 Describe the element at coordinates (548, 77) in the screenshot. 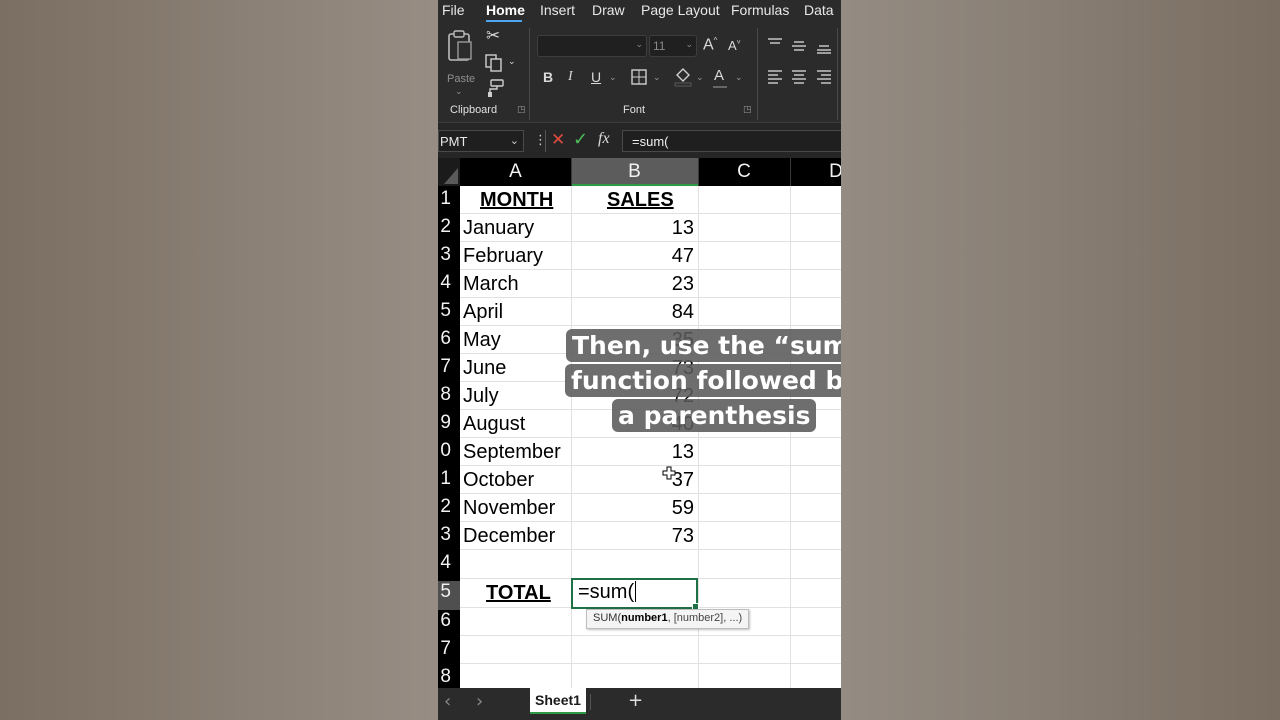

I see `bold-button: B` at that location.